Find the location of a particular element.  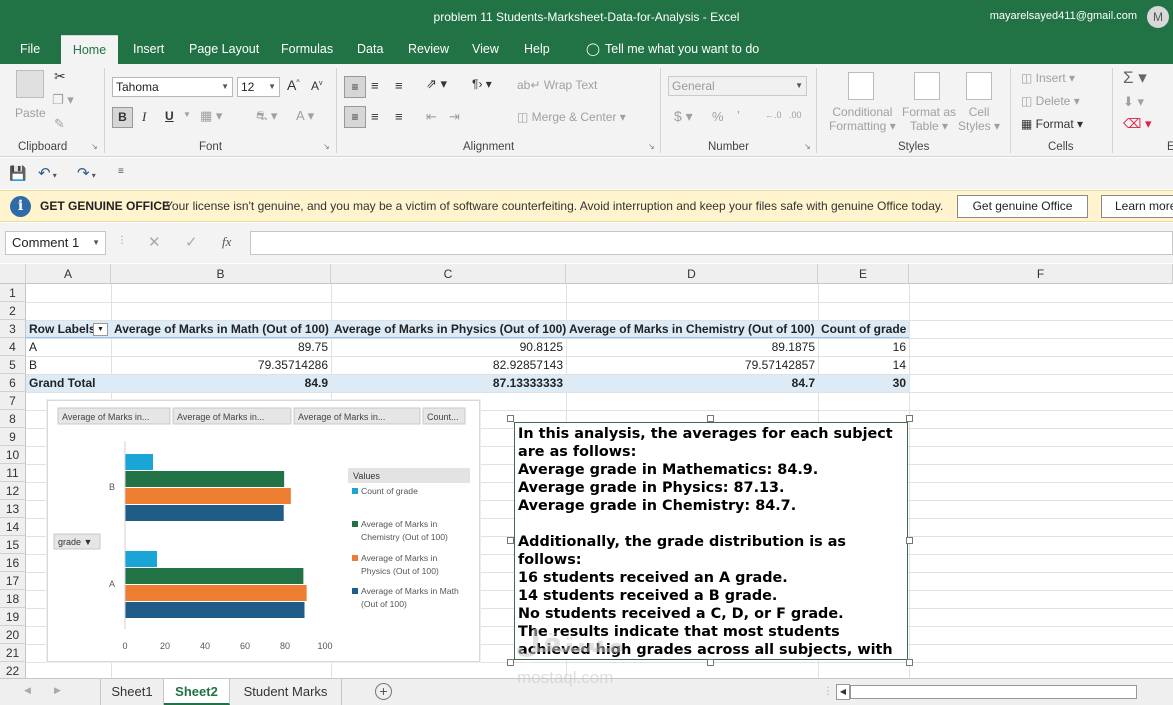

tab-data: Data is located at coordinates (370, 49).